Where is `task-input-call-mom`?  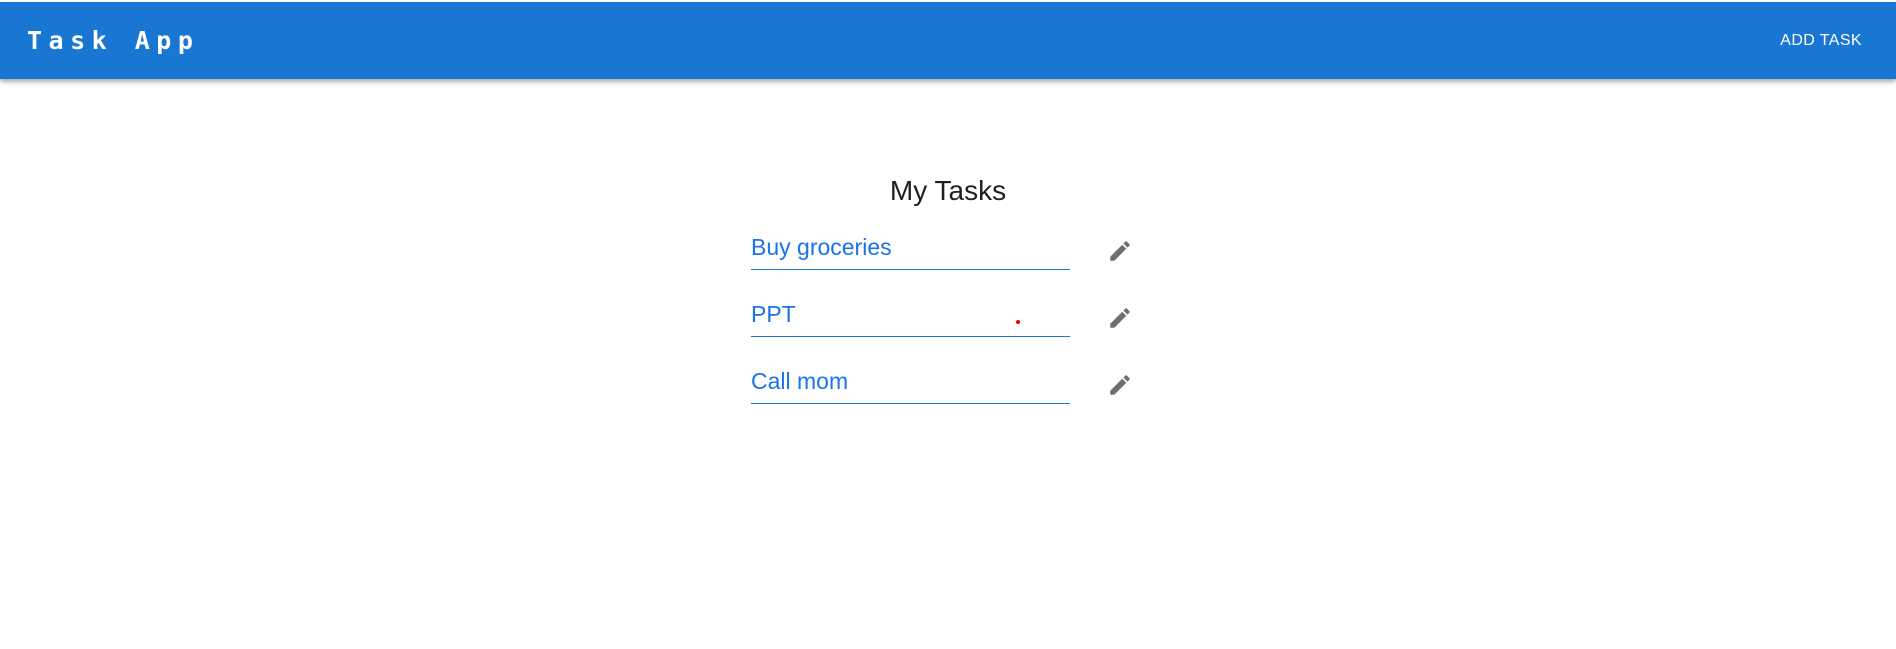
task-input-call-mom is located at coordinates (910, 381).